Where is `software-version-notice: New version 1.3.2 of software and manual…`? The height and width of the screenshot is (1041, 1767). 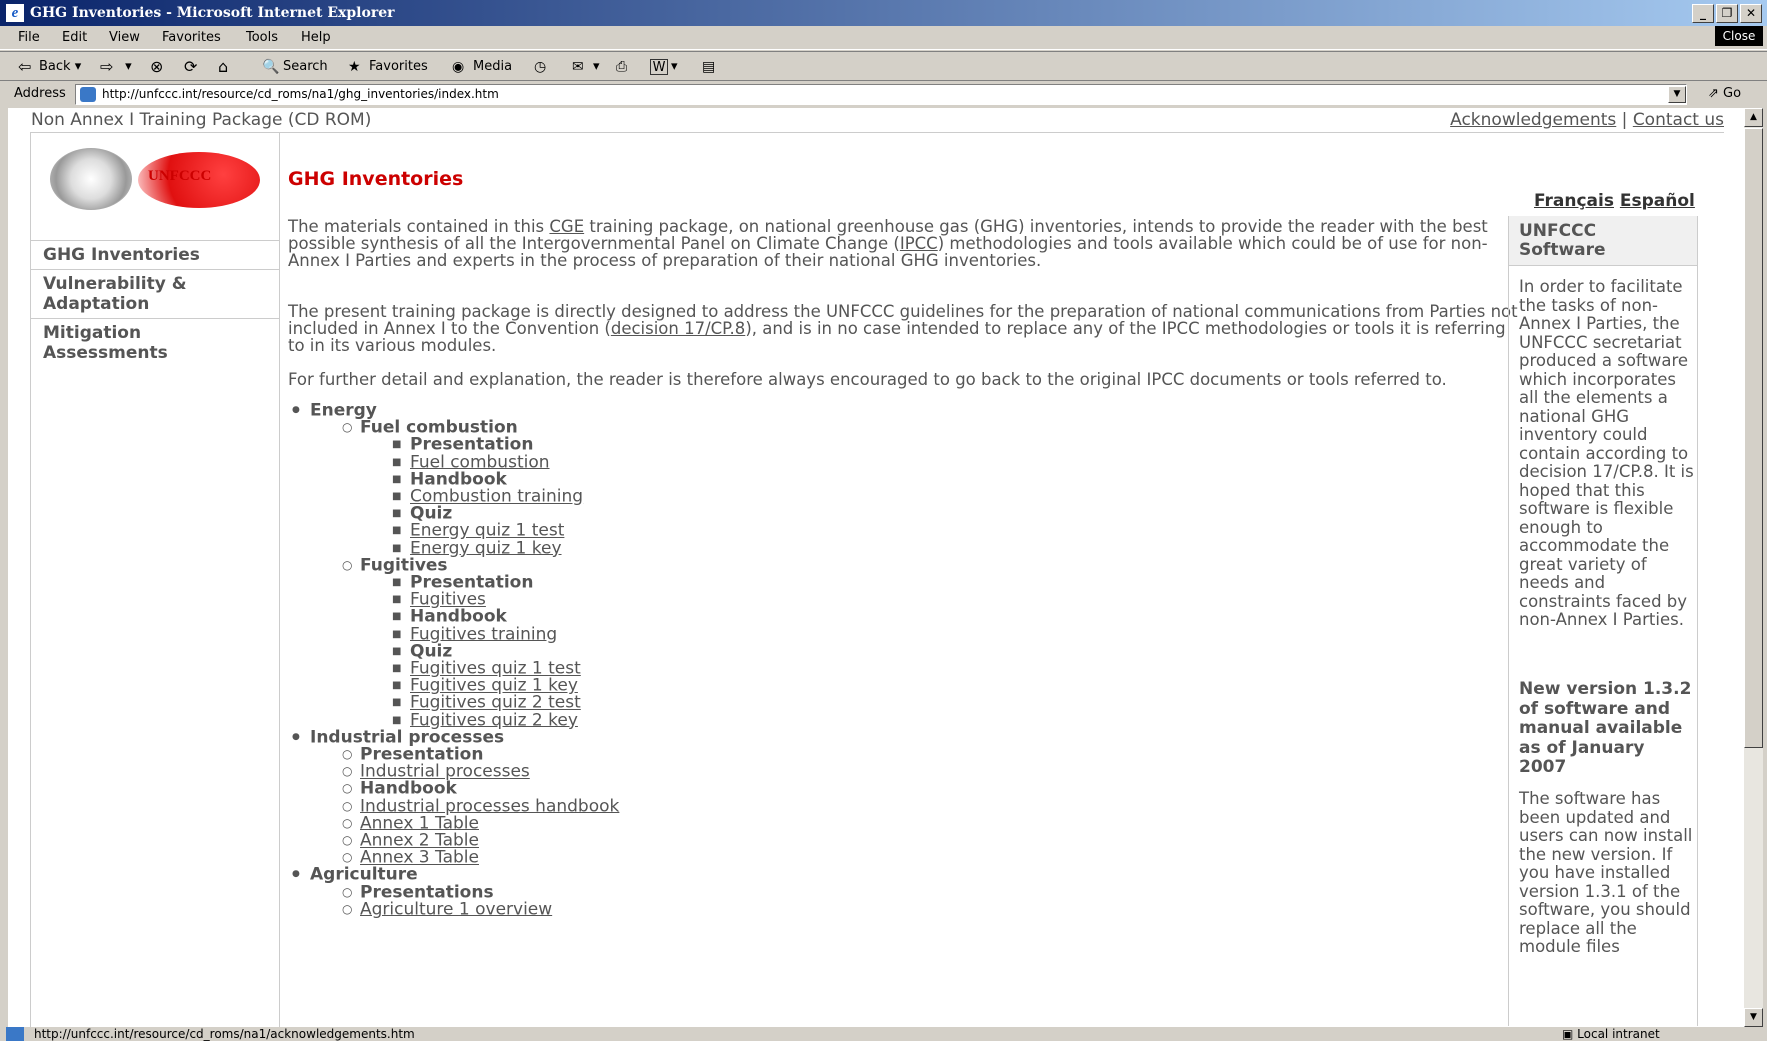
software-version-notice: New version 1.3.2 of software and manual… is located at coordinates (1605, 728).